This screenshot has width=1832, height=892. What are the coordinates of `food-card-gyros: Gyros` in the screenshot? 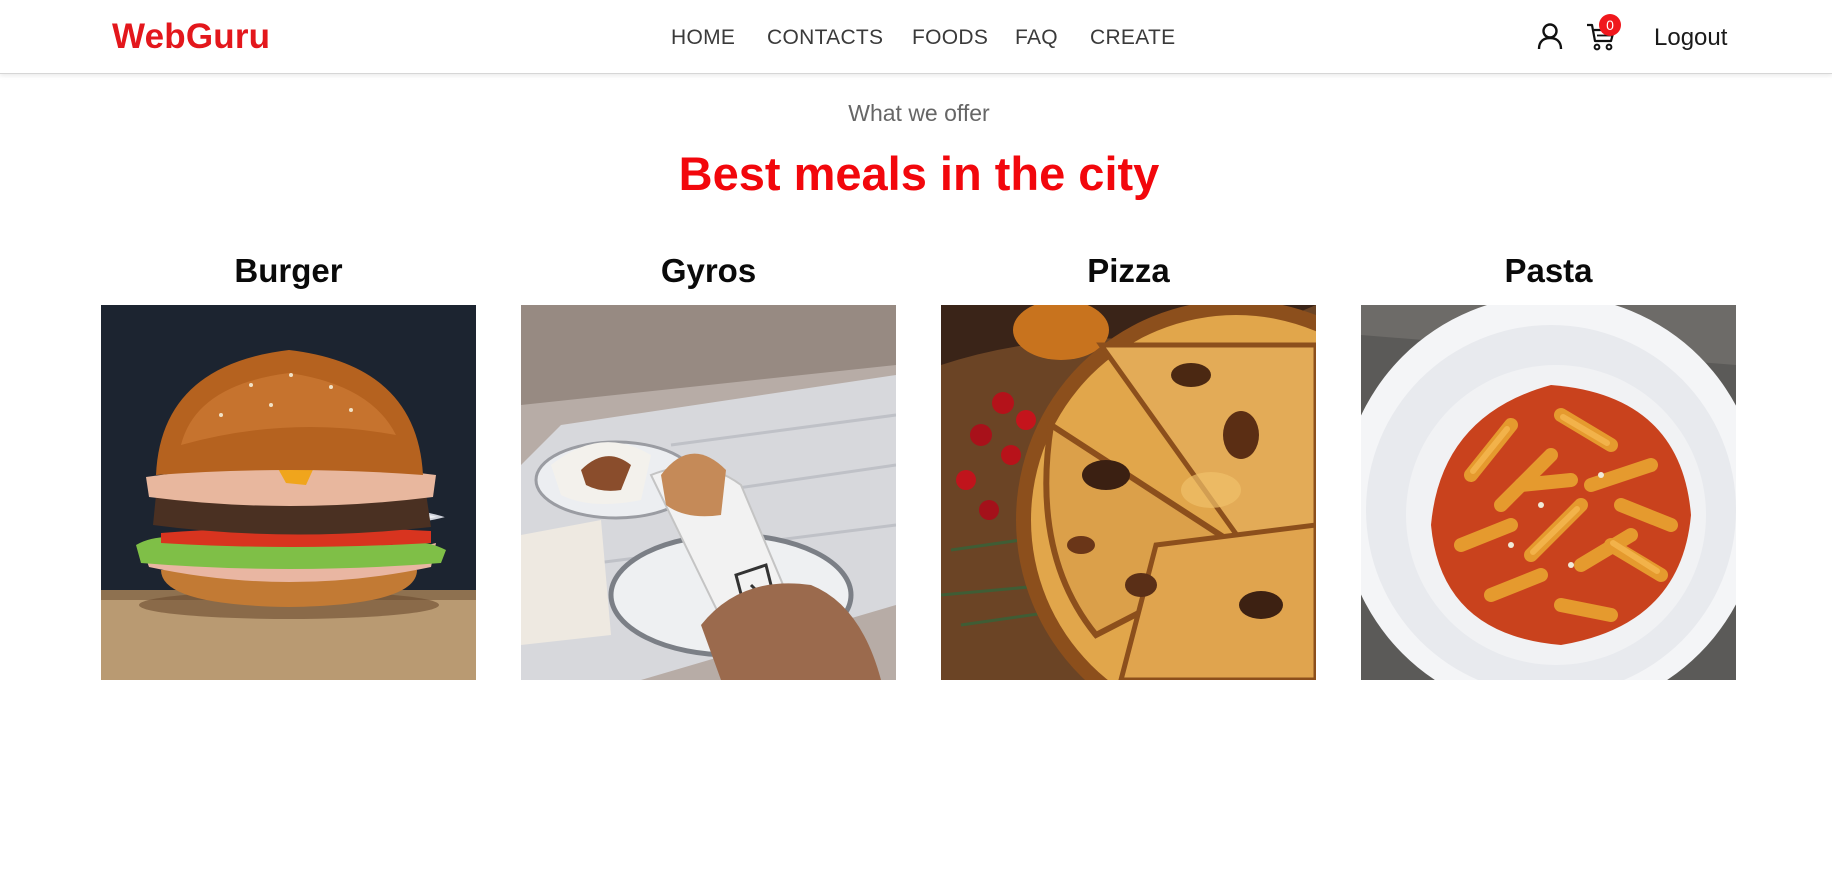 It's located at (708, 464).